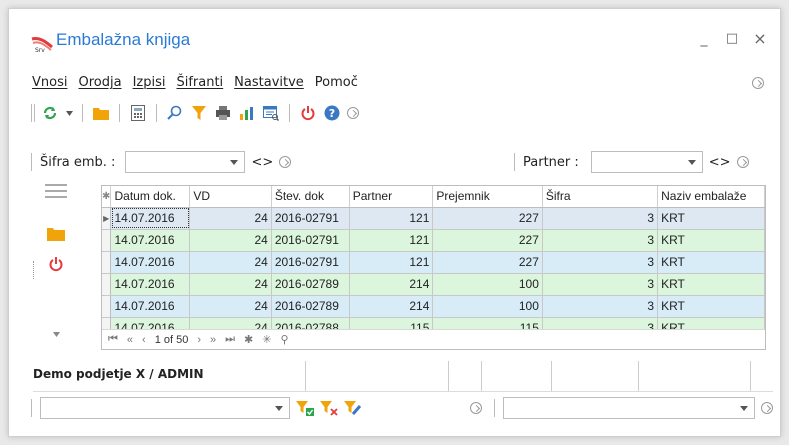 The width and height of the screenshot is (789, 445). What do you see at coordinates (353, 113) in the screenshot?
I see `toolbar-more-icon` at bounding box center [353, 113].